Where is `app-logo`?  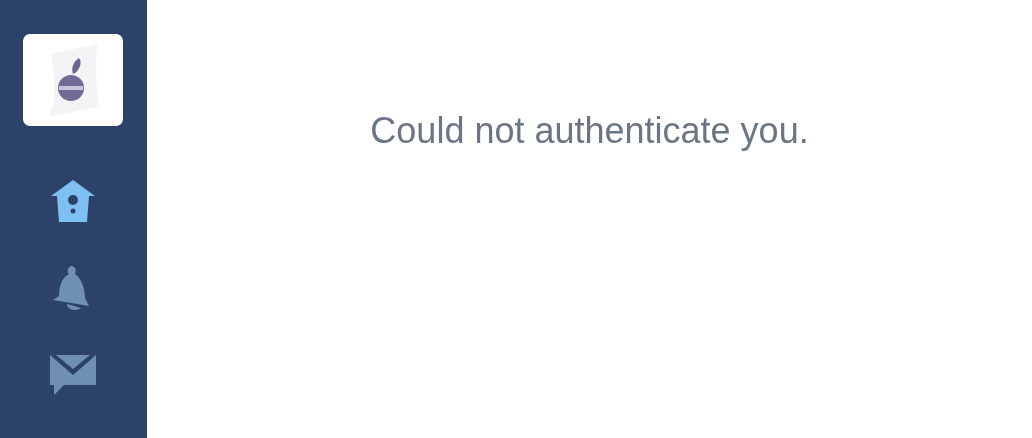 app-logo is located at coordinates (73, 80).